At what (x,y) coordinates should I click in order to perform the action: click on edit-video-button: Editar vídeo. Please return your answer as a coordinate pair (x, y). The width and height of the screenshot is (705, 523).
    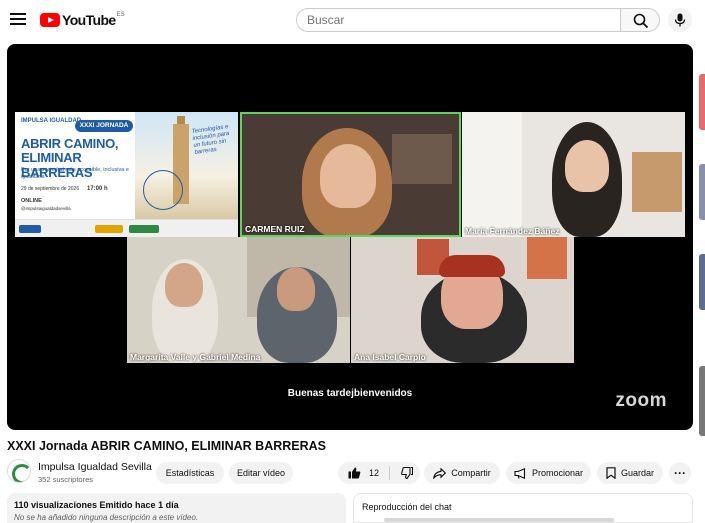
    Looking at the image, I should click on (261, 473).